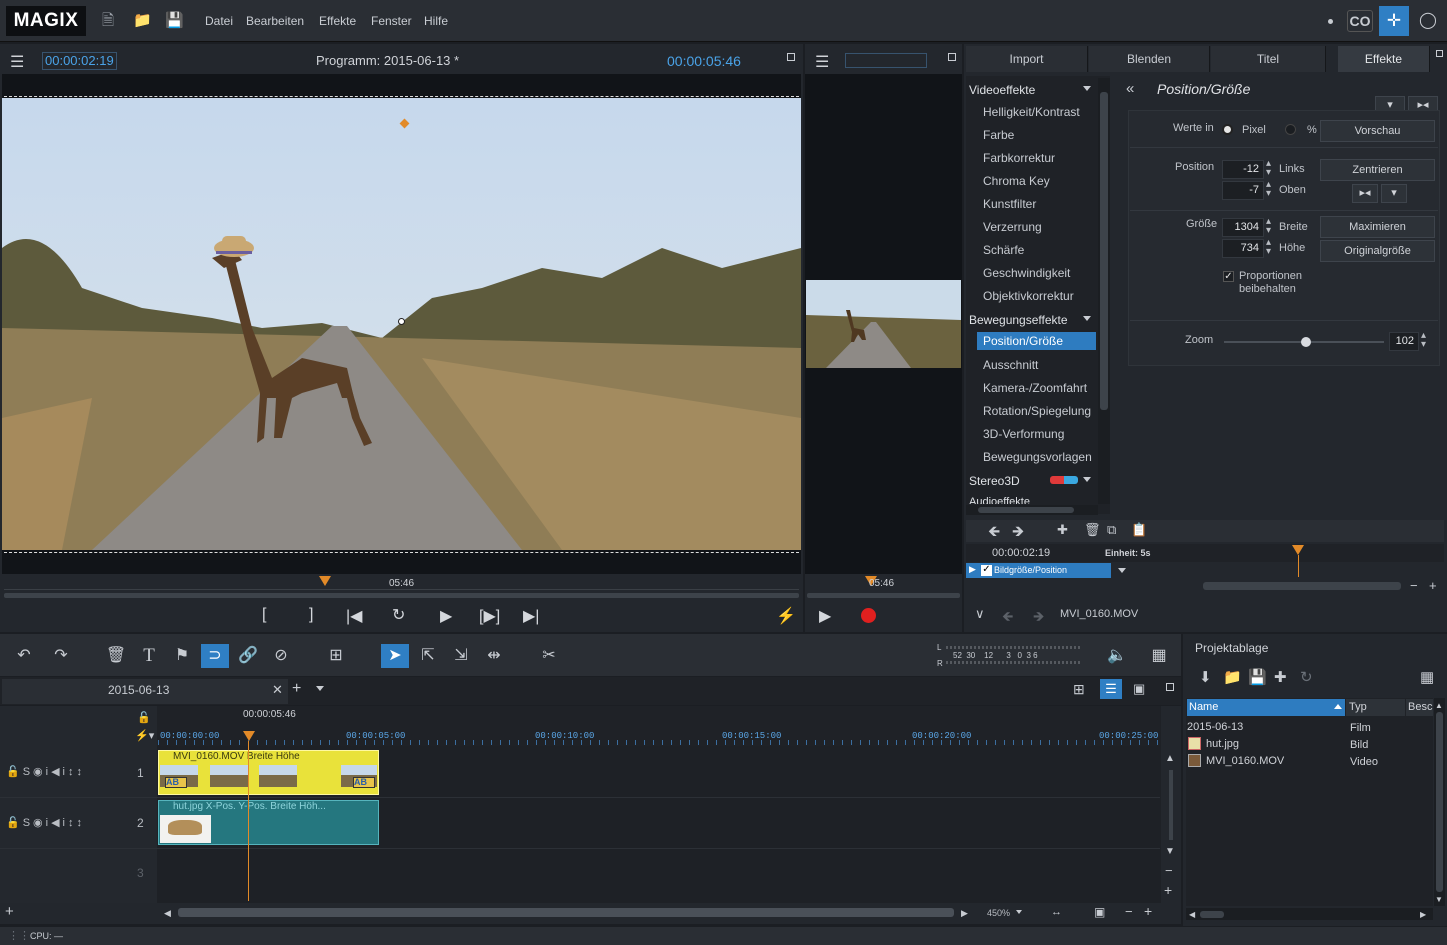 The image size is (1447, 945). I want to click on effects-list-scrollbar, so click(1104, 291).